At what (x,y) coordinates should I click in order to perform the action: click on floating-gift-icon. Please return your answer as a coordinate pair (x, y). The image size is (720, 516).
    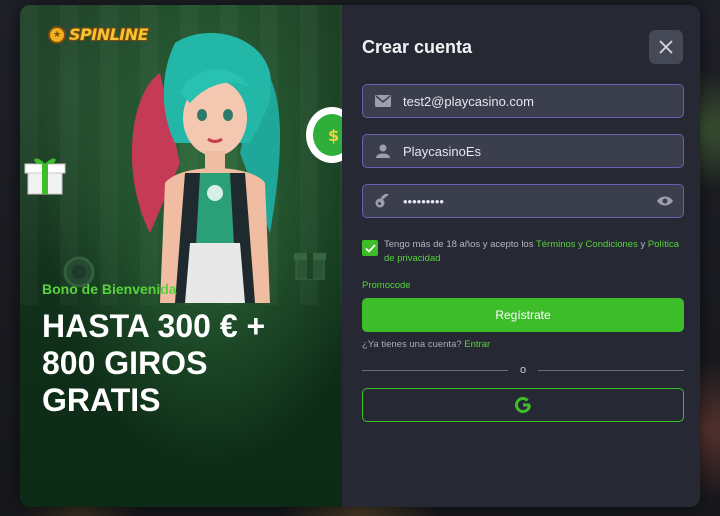
    Looking at the image, I should click on (310, 266).